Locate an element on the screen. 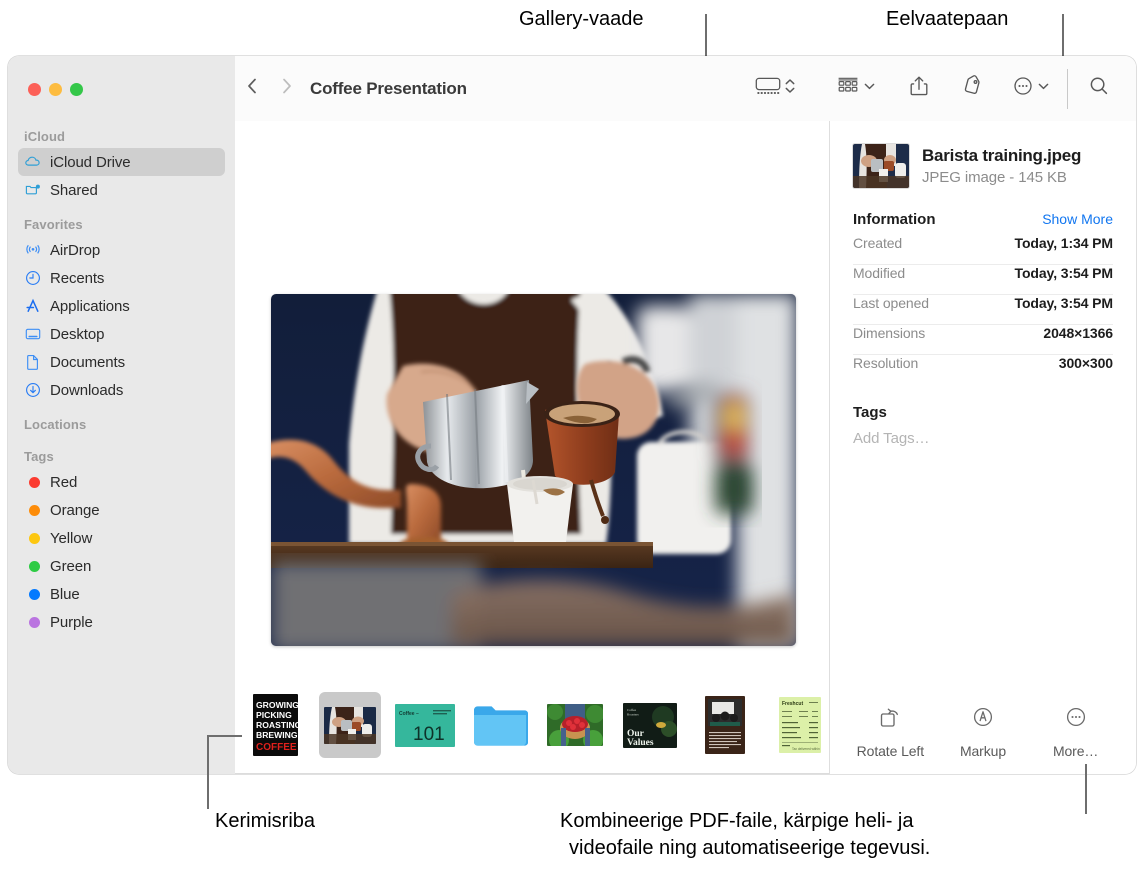  thumbnail-filmstrip: GROWING PICKING ROASTING BREWING COFFEE is located at coordinates (532, 725).